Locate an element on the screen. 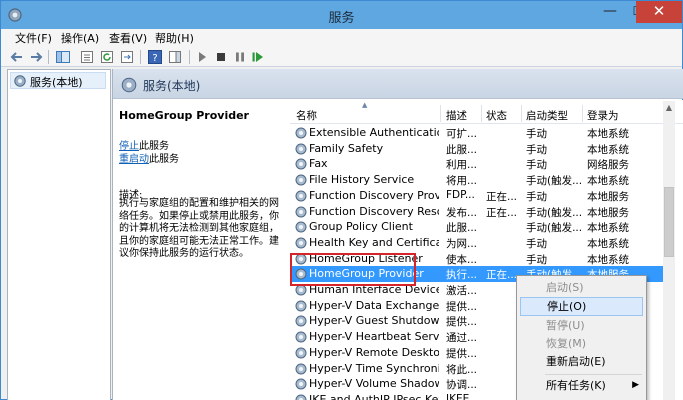 This screenshot has height=400, width=683. table-row: File History Service 将用... 手动(触发... 本地系统 is located at coordinates (477, 180).